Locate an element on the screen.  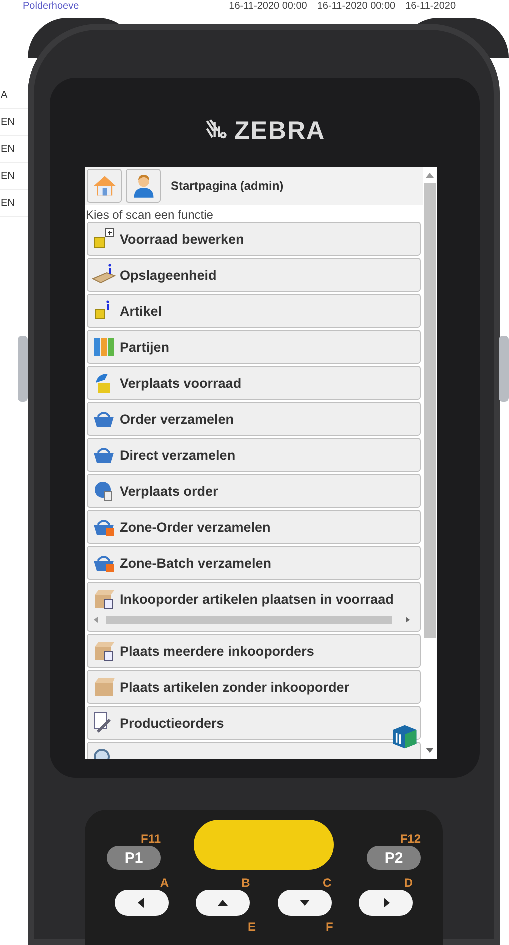
key-label: B is located at coordinates (246, 883).